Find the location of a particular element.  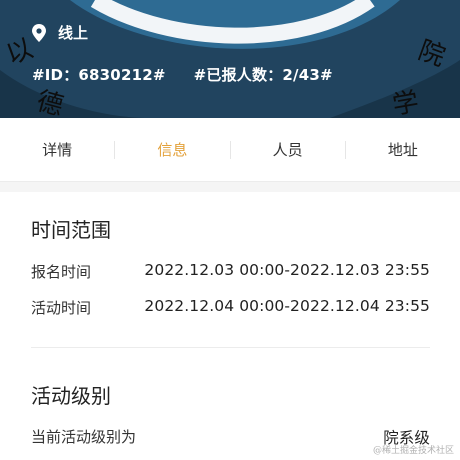

tab-address: 地址 is located at coordinates (403, 150).